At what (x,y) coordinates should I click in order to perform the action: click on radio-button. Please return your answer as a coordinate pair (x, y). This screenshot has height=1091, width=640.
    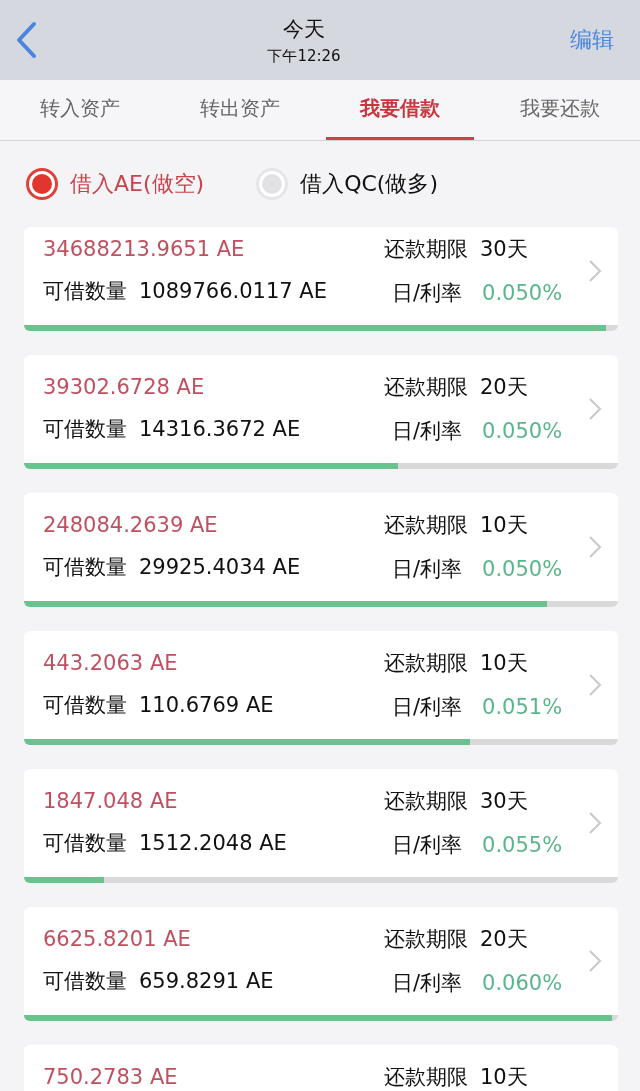
    Looking at the image, I should click on (42, 184).